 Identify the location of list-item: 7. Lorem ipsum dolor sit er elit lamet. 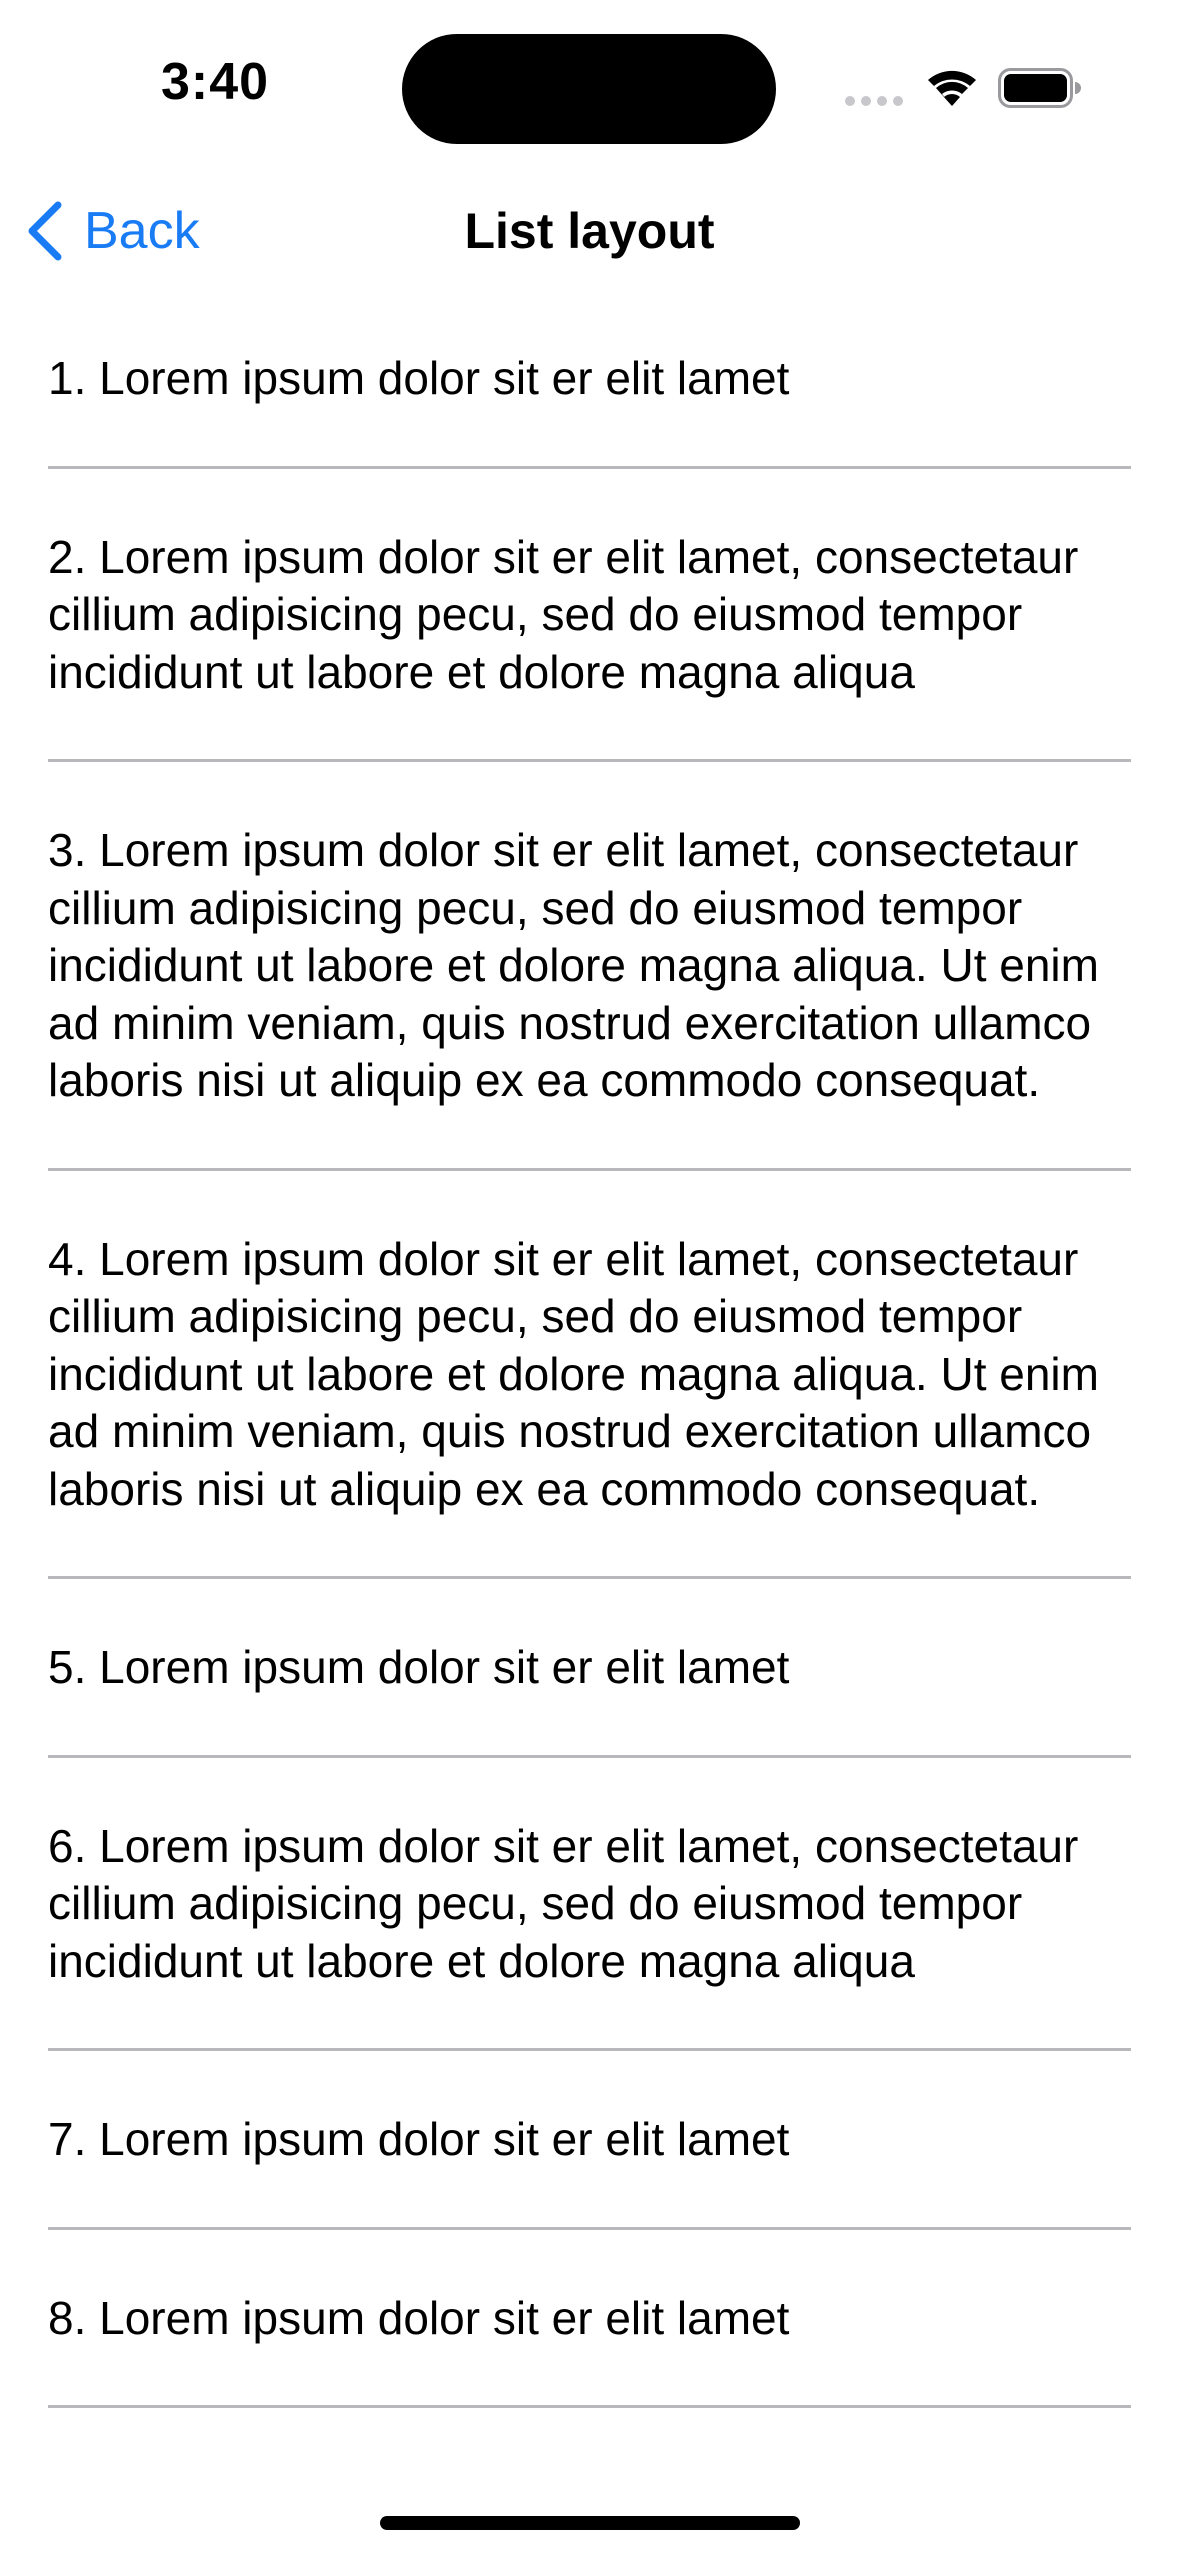
(589, 2140).